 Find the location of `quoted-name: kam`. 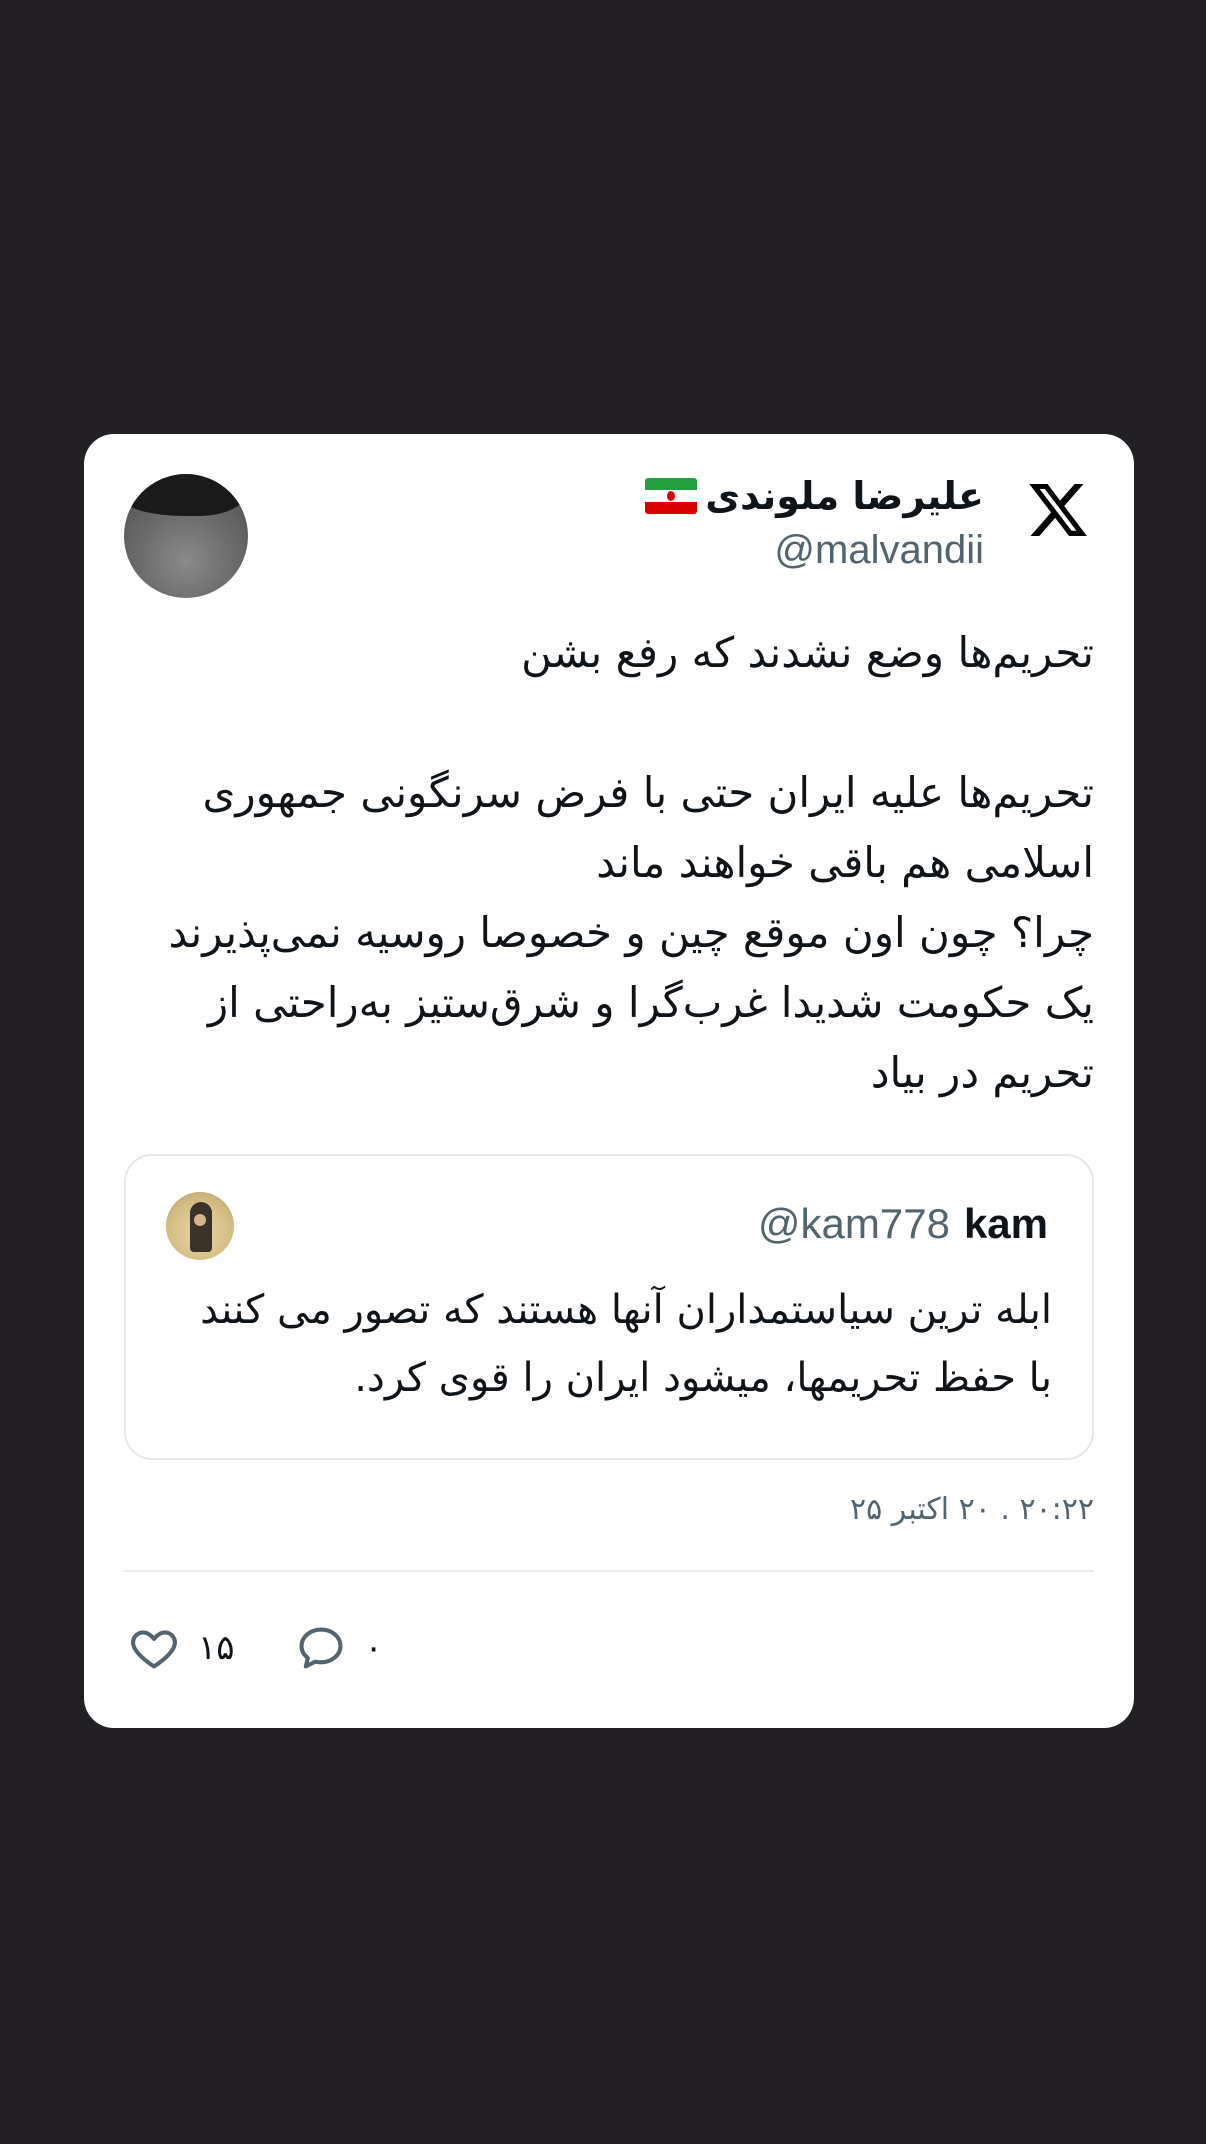

quoted-name: kam is located at coordinates (1005, 1223).